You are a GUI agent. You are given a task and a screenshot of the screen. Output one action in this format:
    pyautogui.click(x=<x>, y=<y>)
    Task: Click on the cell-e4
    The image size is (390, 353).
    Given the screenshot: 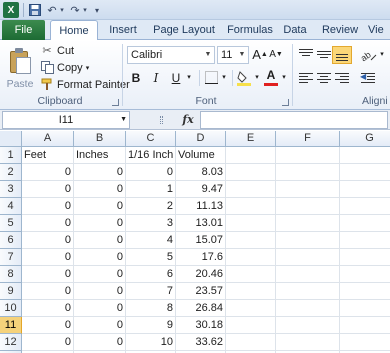 What is the action you would take?
    pyautogui.click(x=251, y=206)
    